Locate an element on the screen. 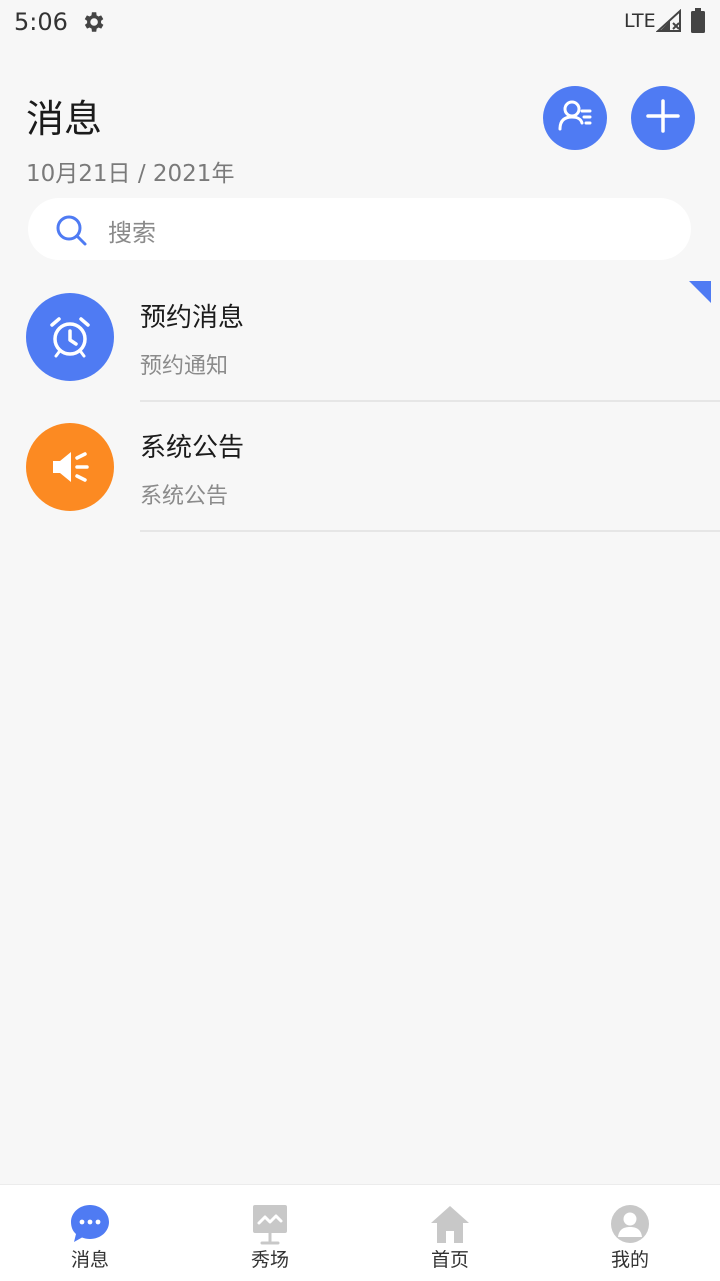 The width and height of the screenshot is (720, 1281). search-icon is located at coordinates (71, 230).